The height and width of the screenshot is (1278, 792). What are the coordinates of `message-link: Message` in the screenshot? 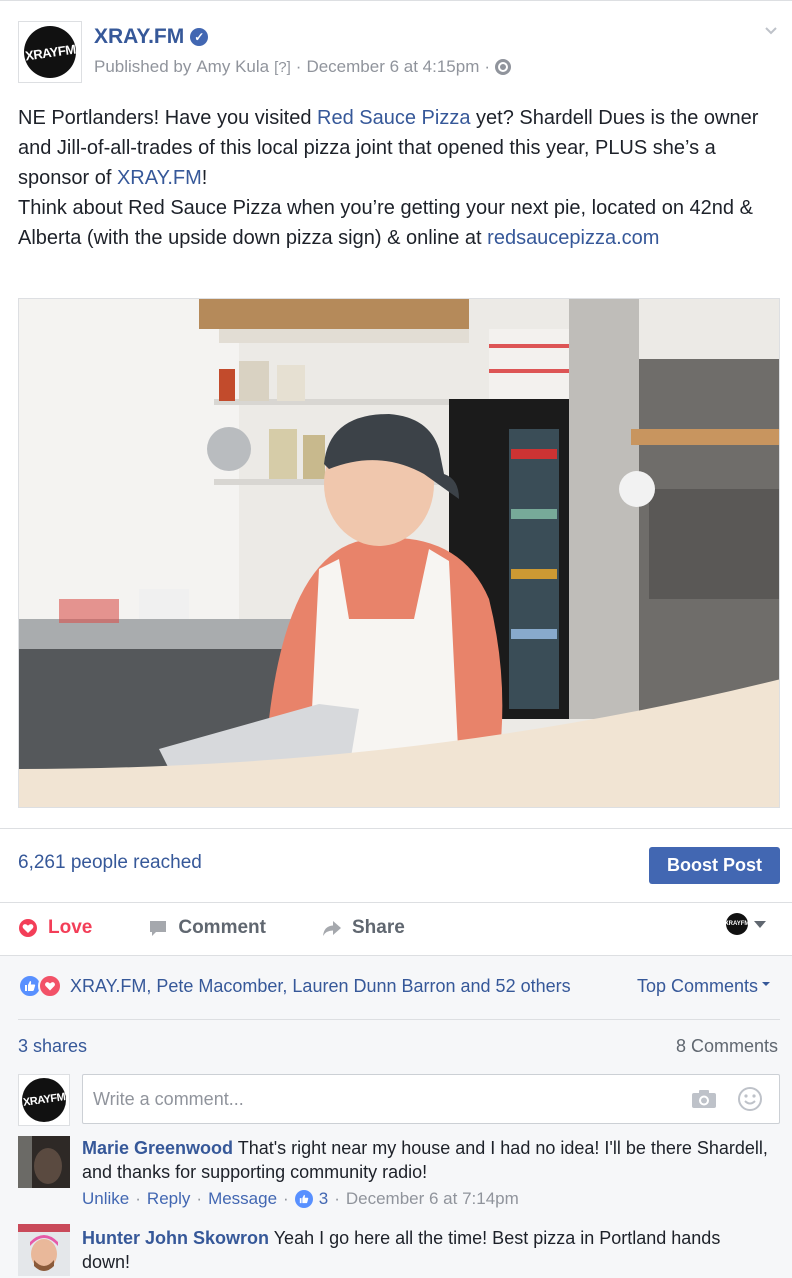 It's located at (242, 1199).